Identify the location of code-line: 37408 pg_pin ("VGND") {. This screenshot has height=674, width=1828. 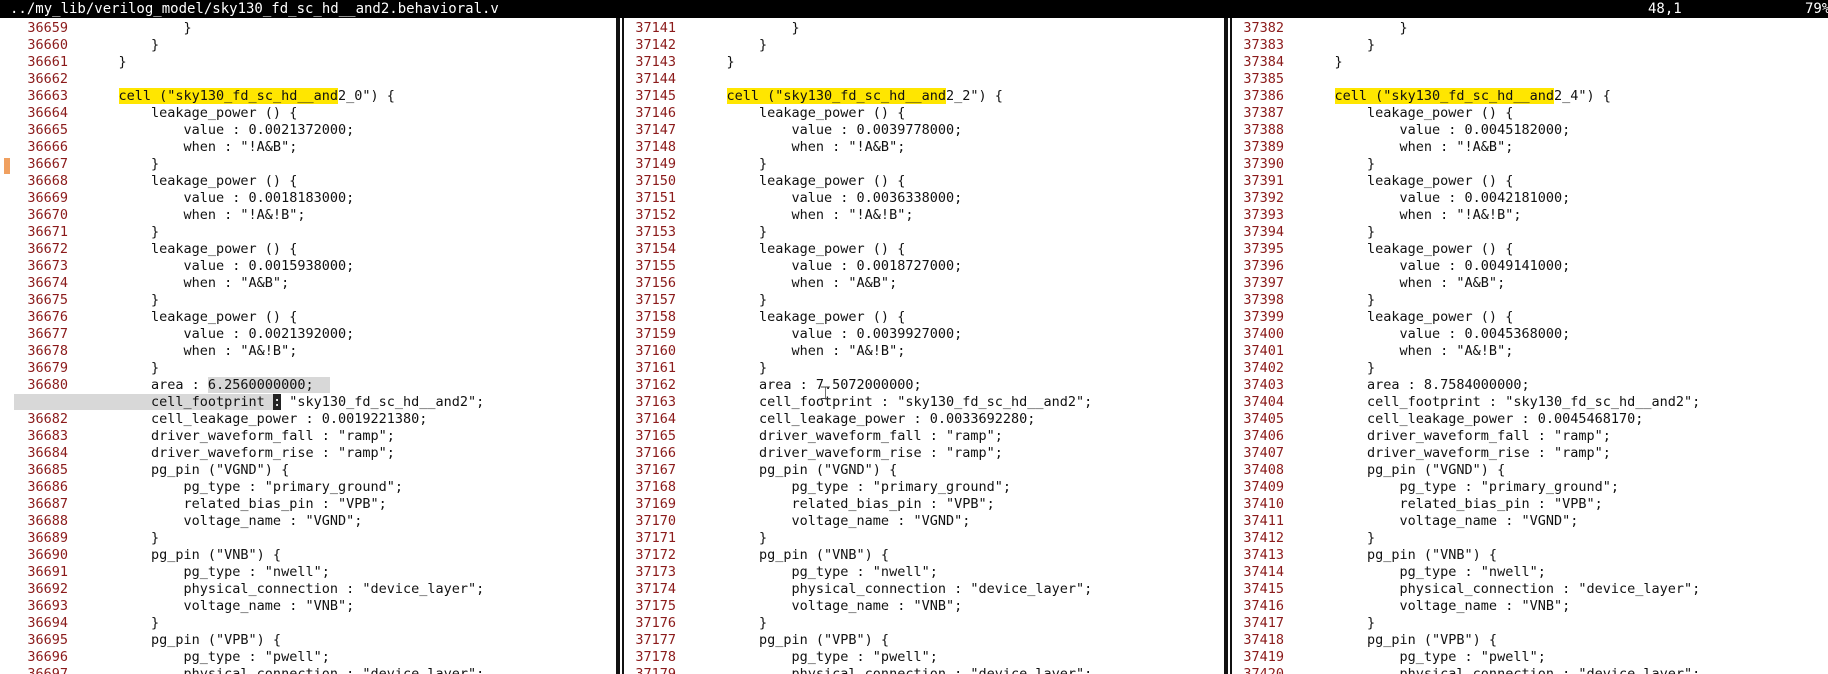
(1529, 470).